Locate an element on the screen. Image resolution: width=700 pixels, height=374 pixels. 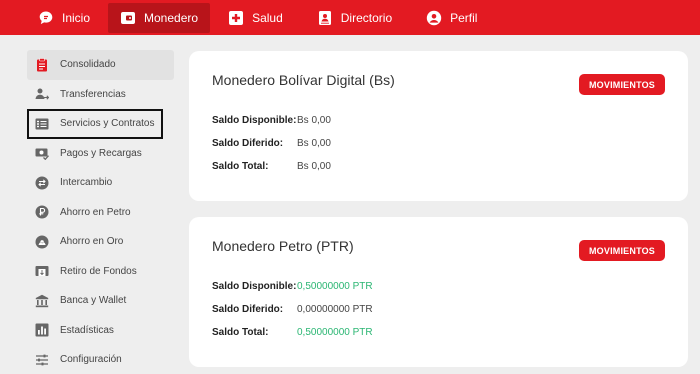
nav-monedero: Monedero is located at coordinates (159, 17).